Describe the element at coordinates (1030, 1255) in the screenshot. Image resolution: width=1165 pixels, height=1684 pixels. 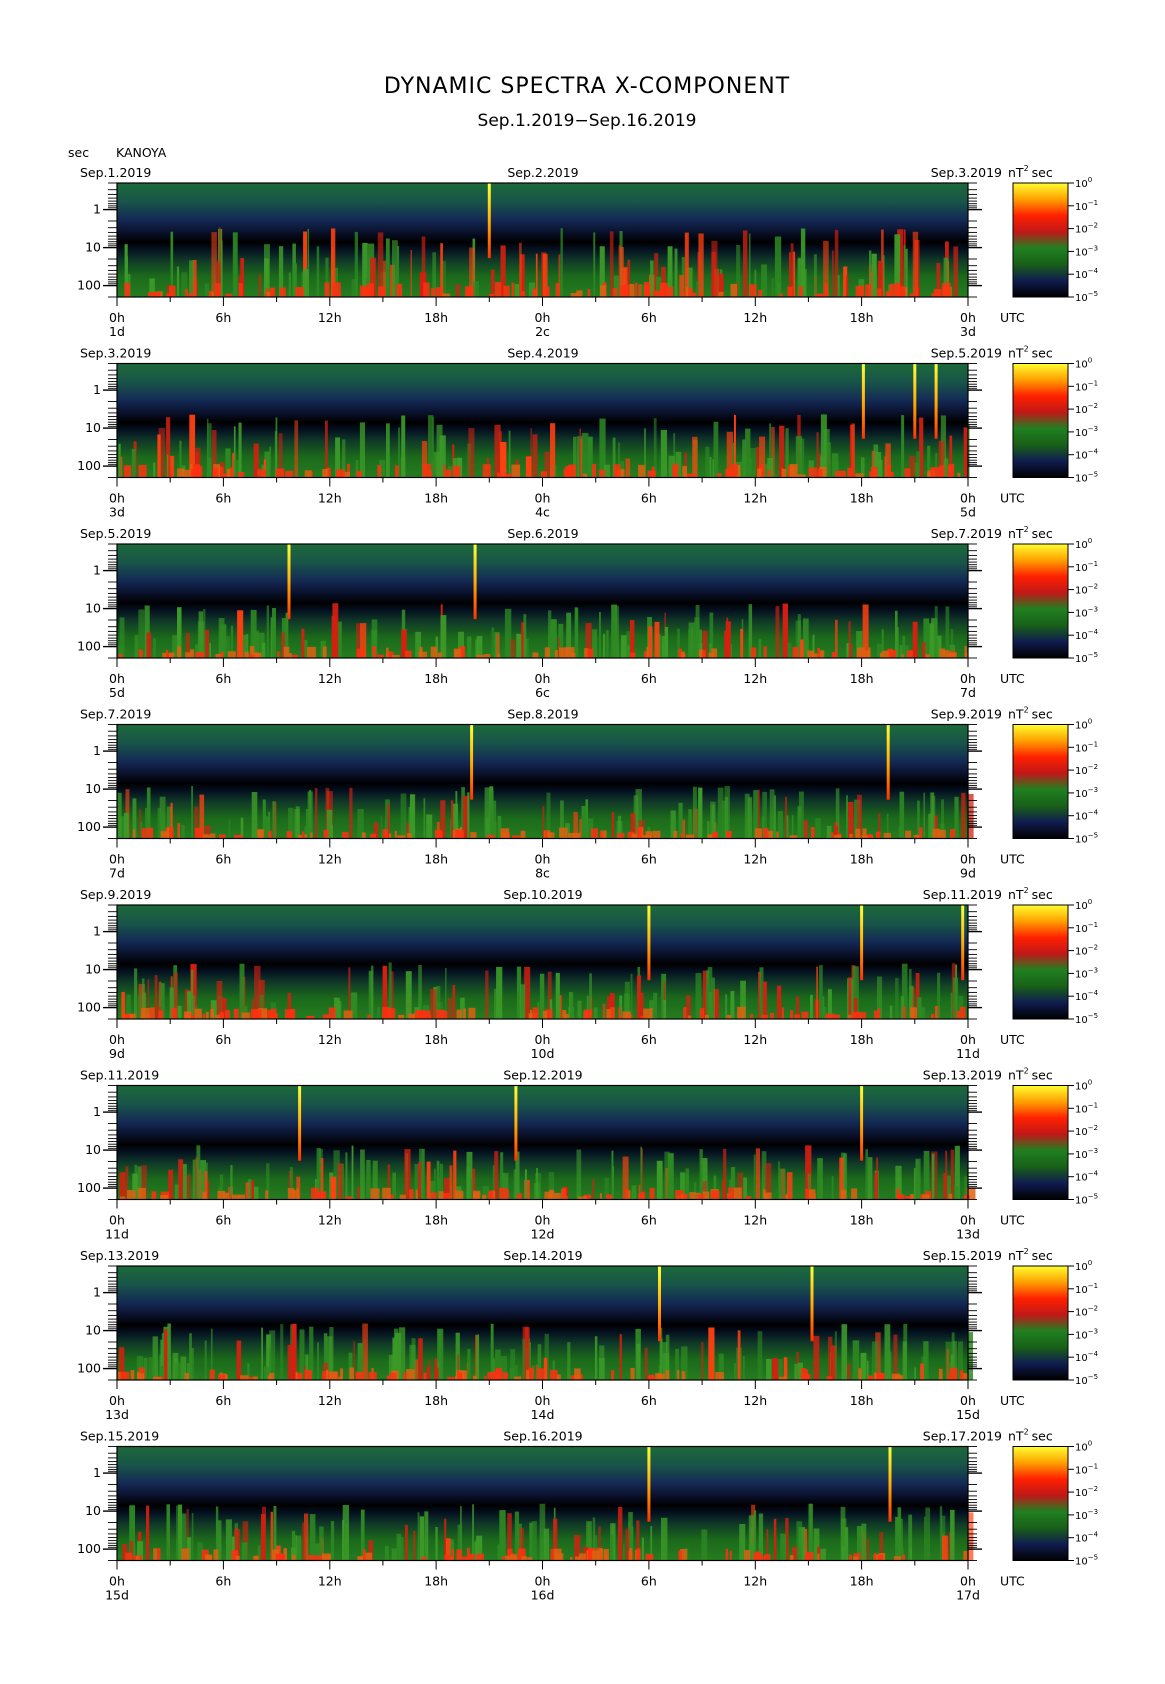
I see `colorbar-unit-label: nT2 sec` at that location.